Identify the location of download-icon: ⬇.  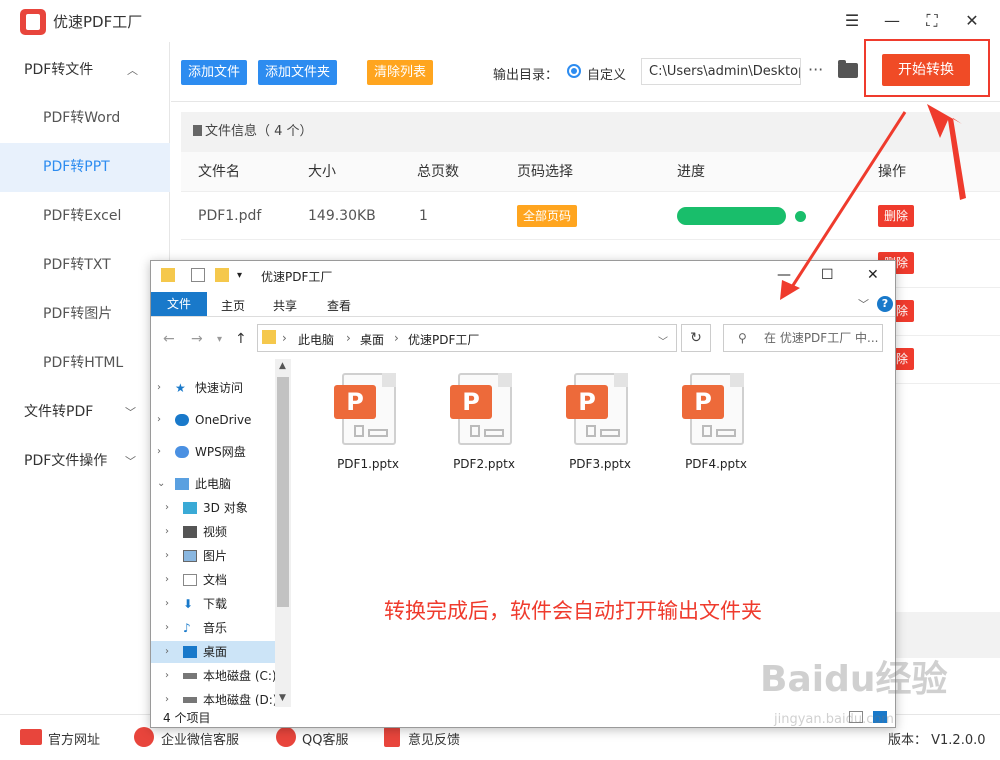
(188, 604).